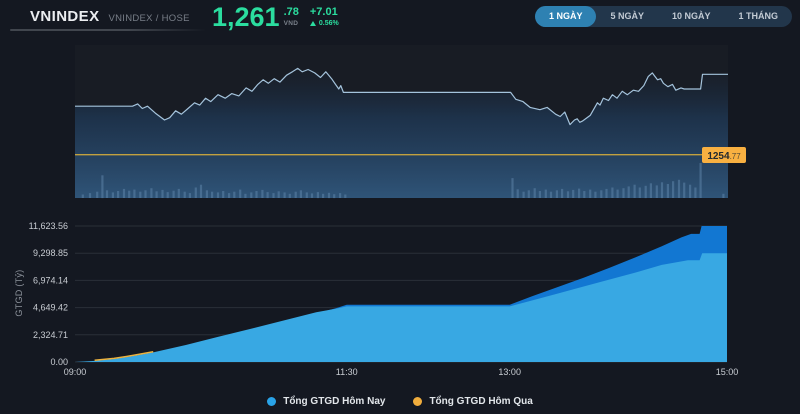 This screenshot has width=800, height=414. What do you see at coordinates (481, 401) in the screenshot?
I see `legend-label: Tổng GTGD Hôm Qua` at bounding box center [481, 401].